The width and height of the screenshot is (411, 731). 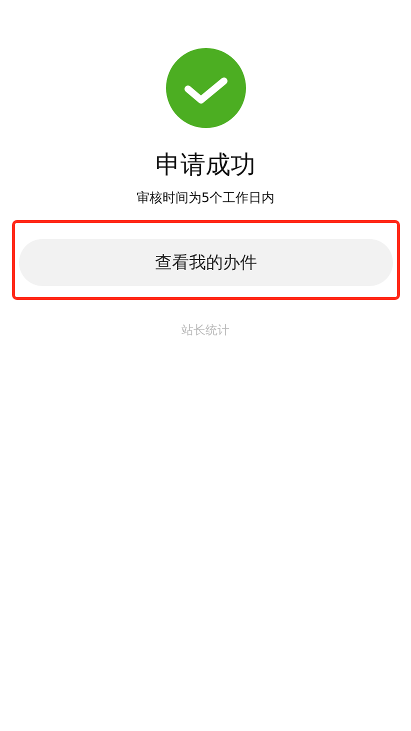 I want to click on view-my-cases-button: 查看我的办件, so click(x=206, y=262).